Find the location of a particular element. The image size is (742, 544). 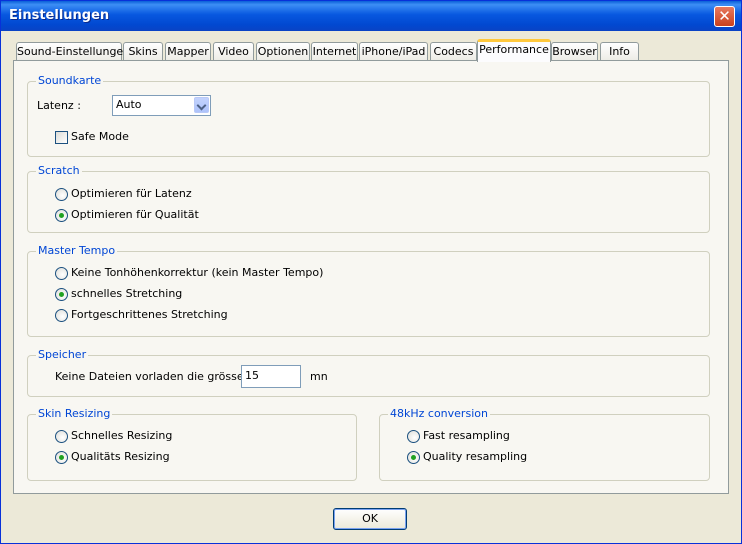

conversion-group: 48kHz conversion is located at coordinates (544, 444).